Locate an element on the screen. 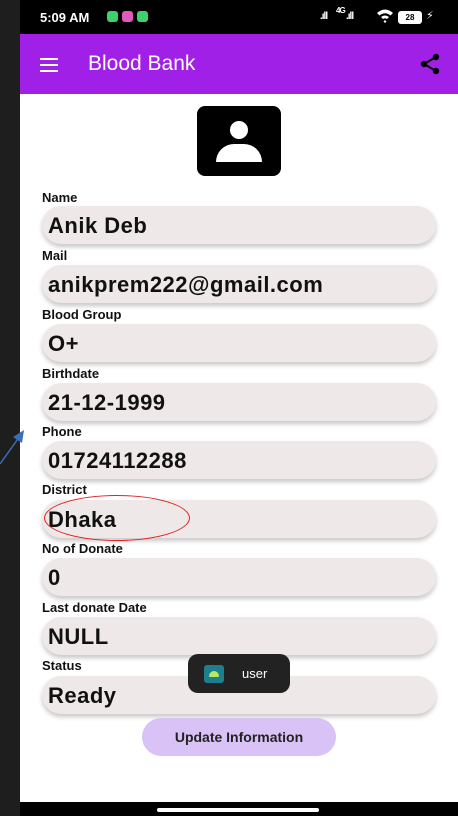 The image size is (458, 816). name-value: Anik Deb is located at coordinates (98, 225).